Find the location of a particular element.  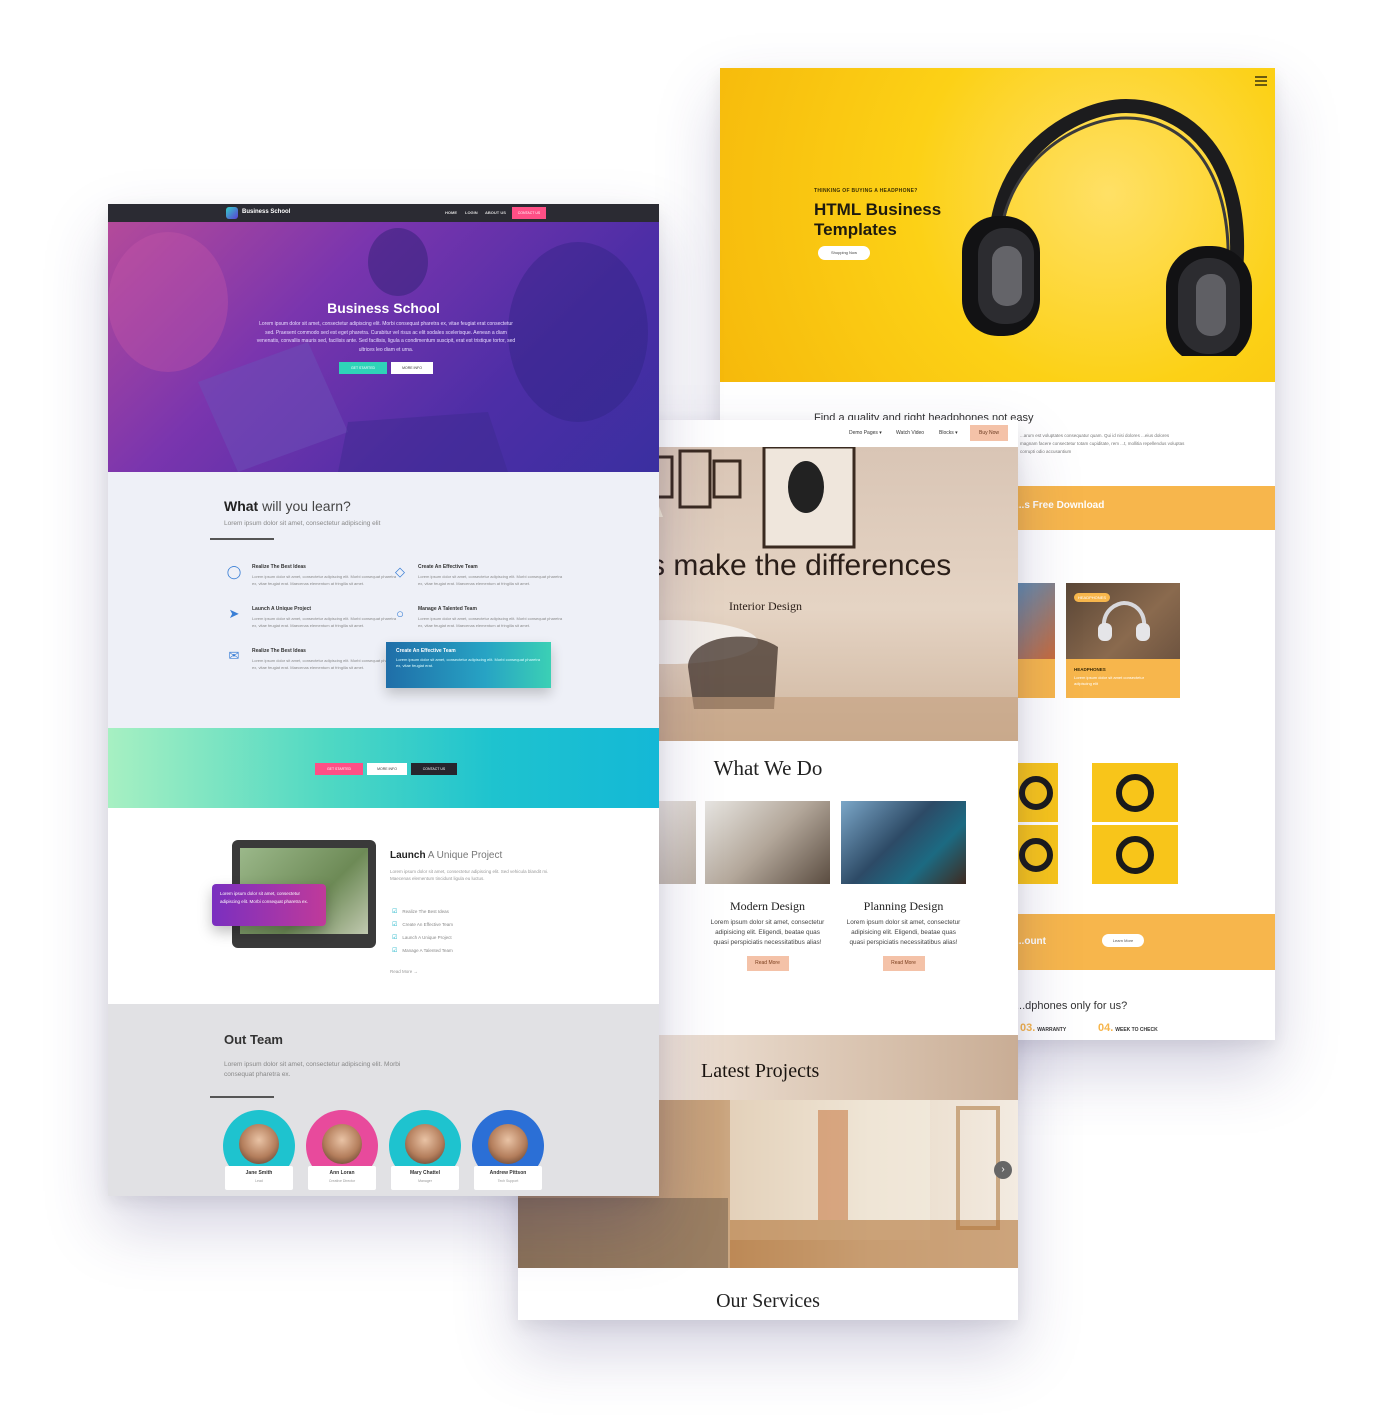

stat-week: 04. WEEK TO CHECK is located at coordinates (1128, 1028).